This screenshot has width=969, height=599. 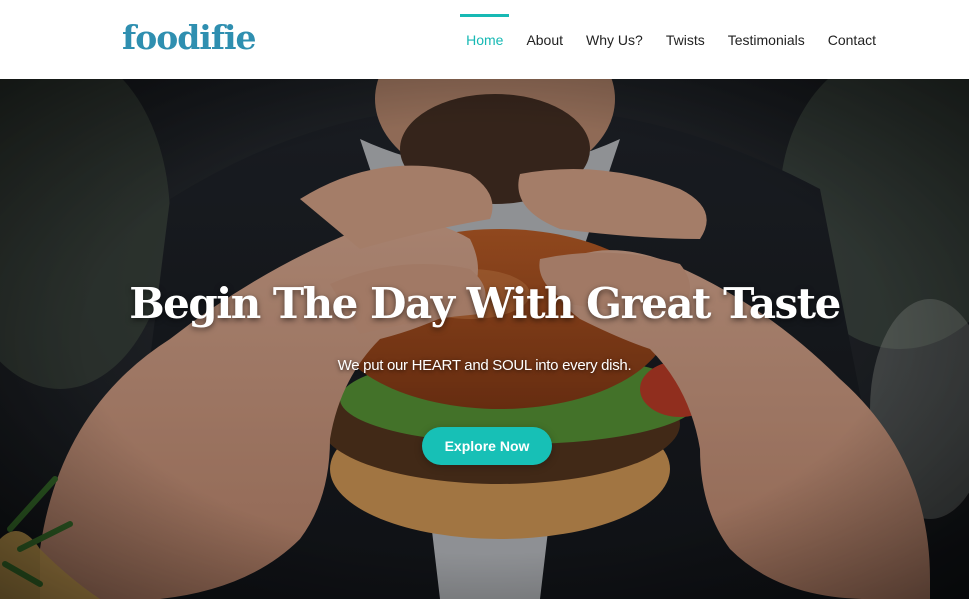 I want to click on nav-testimonials: Testimonials, so click(x=766, y=39).